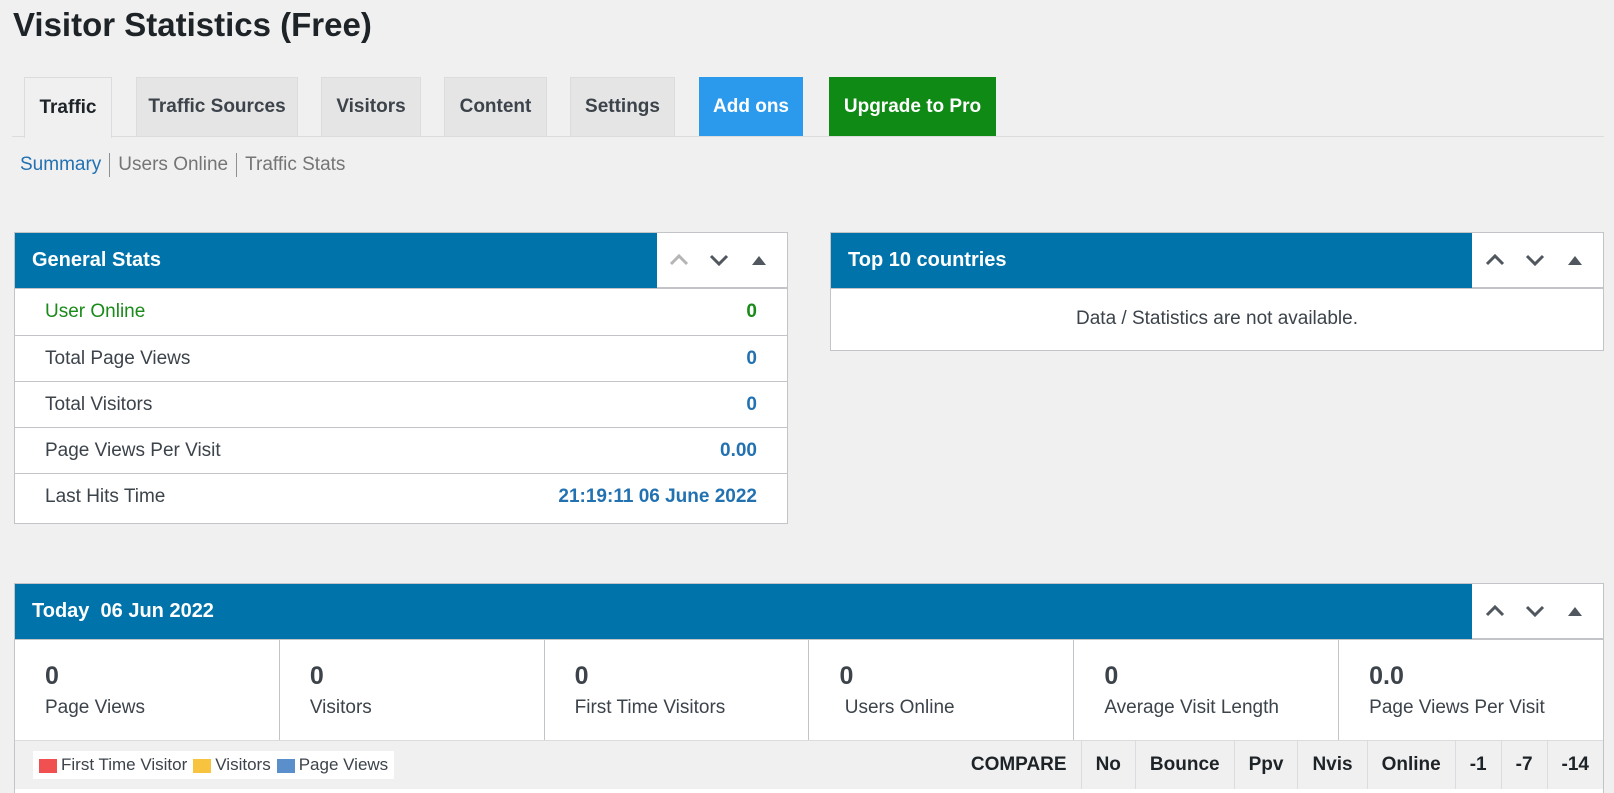  Describe the element at coordinates (99, 404) in the screenshot. I see `stat-label: Total Visitors` at that location.